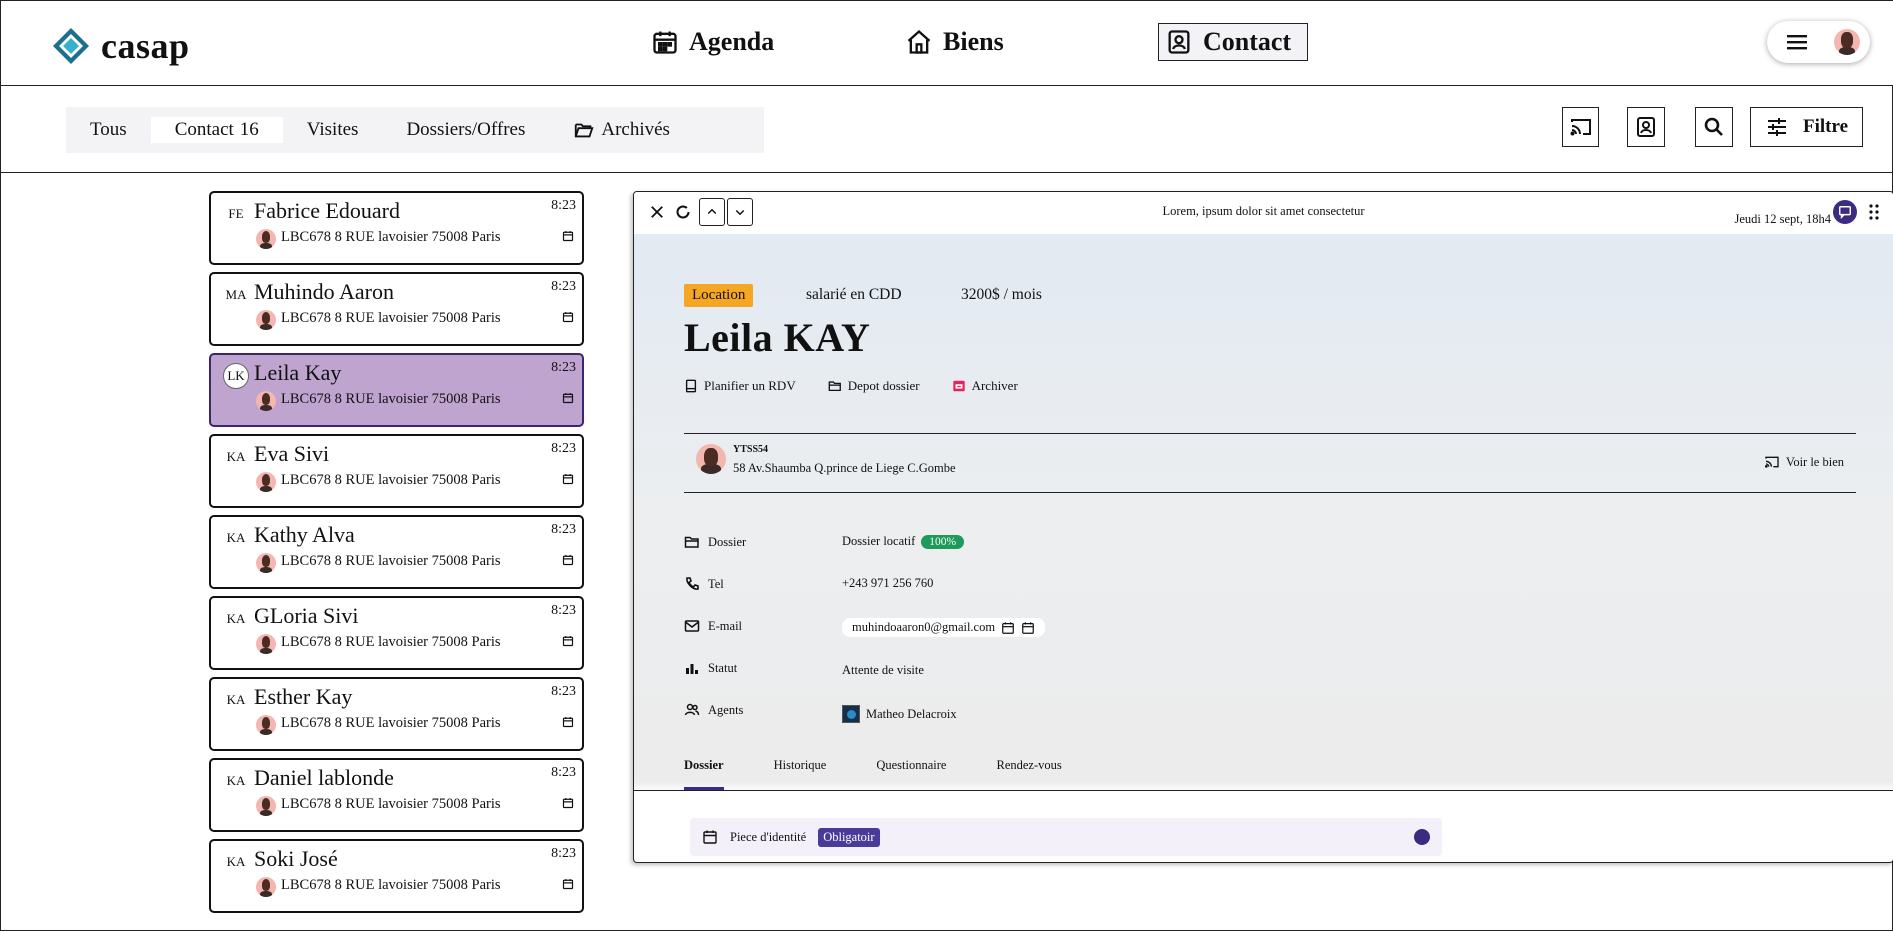 The width and height of the screenshot is (1893, 931). Describe the element at coordinates (887, 583) in the screenshot. I see `tel-value: +243 971 256 760` at that location.